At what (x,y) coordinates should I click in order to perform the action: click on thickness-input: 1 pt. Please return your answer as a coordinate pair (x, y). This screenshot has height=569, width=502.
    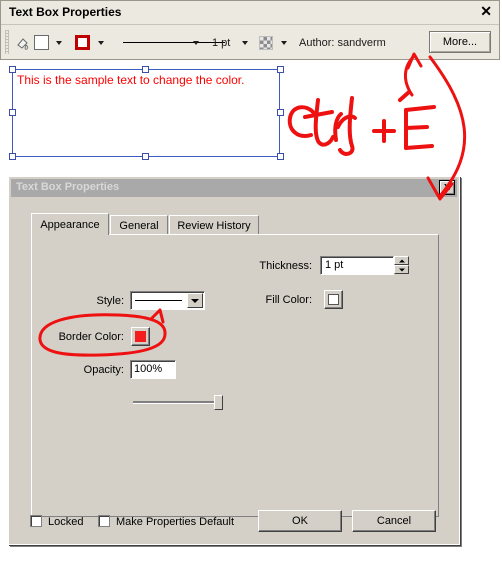
    Looking at the image, I should click on (357, 265).